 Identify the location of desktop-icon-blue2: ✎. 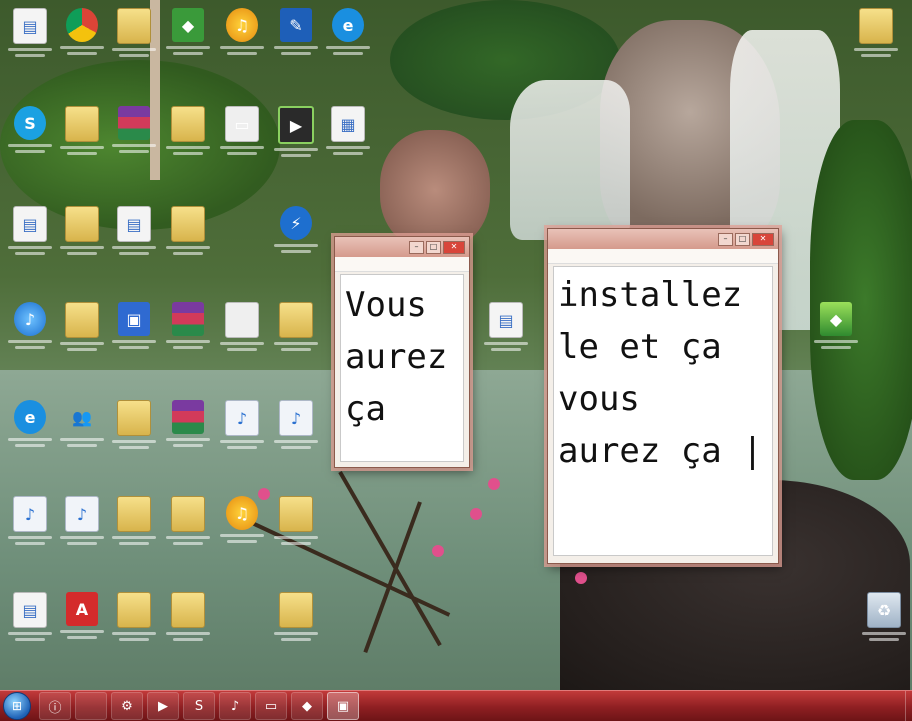
(296, 37).